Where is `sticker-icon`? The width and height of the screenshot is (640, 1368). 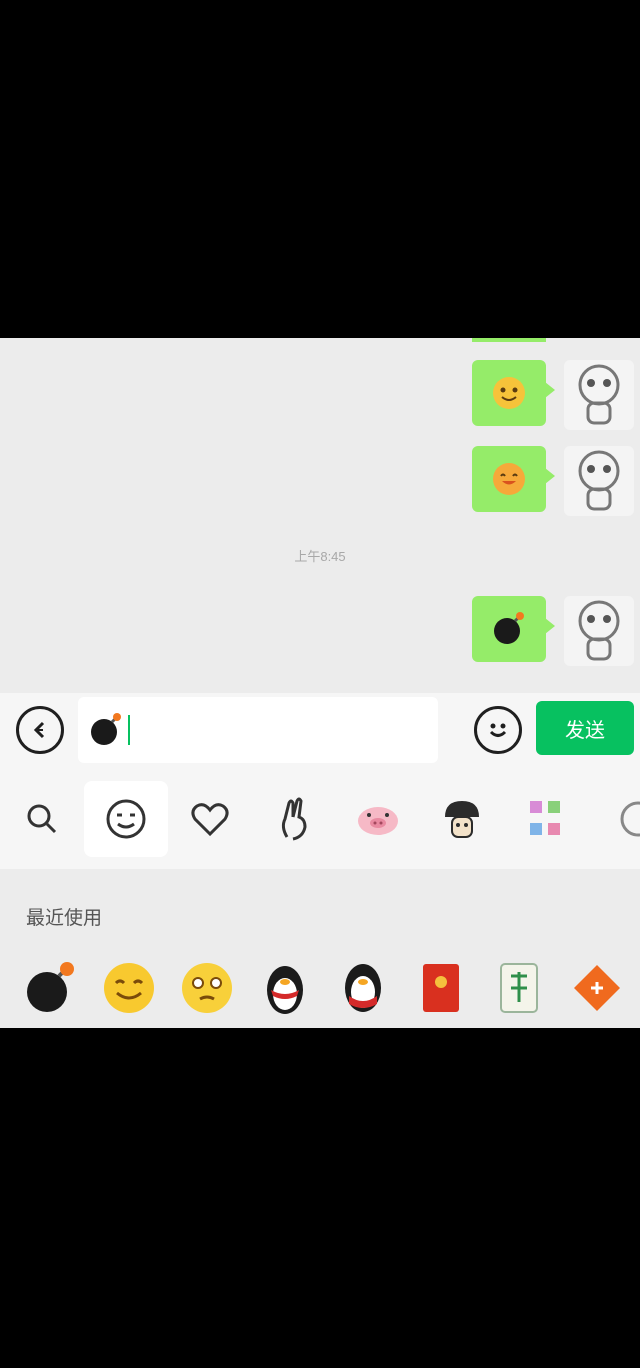
sticker-icon is located at coordinates (545, 818).